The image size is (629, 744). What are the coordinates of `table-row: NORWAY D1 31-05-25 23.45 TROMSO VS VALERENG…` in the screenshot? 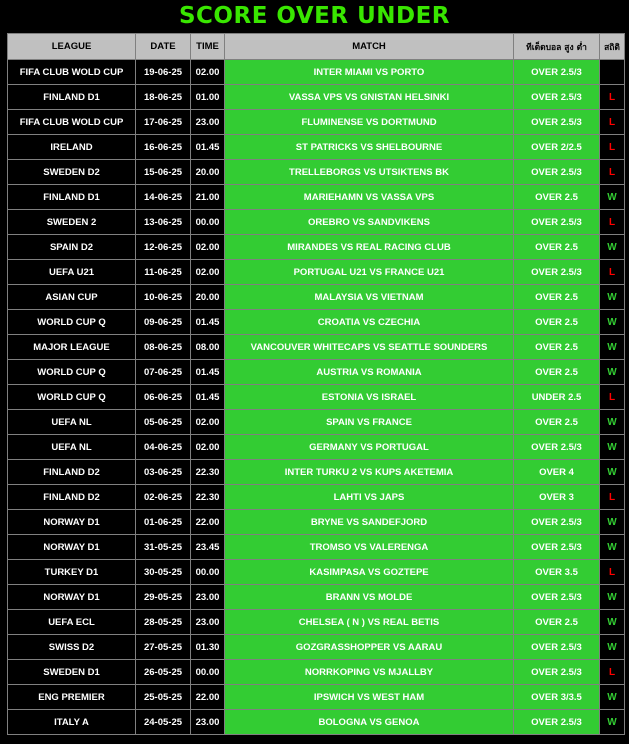 It's located at (316, 547).